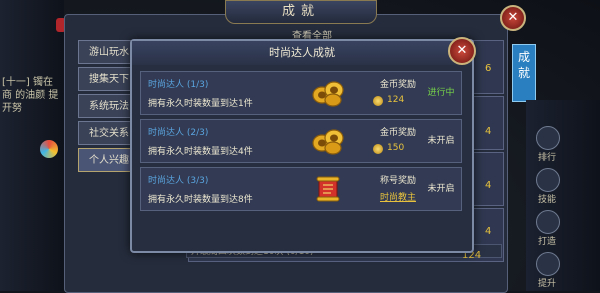 Image resolution: width=600 pixels, height=293 pixels. What do you see at coordinates (546, 242) in the screenshot?
I see `forge-label: 打造` at bounding box center [546, 242].